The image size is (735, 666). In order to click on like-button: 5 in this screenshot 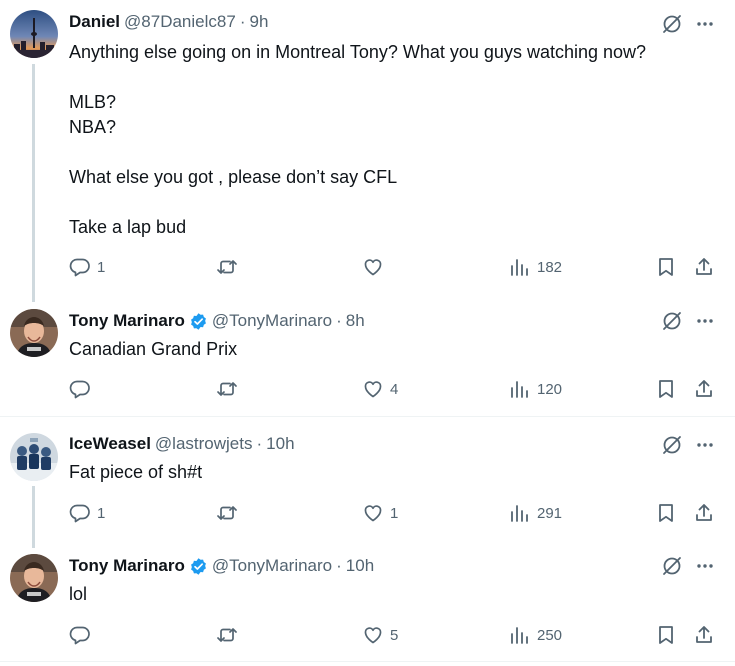, I will do `click(380, 635)`.